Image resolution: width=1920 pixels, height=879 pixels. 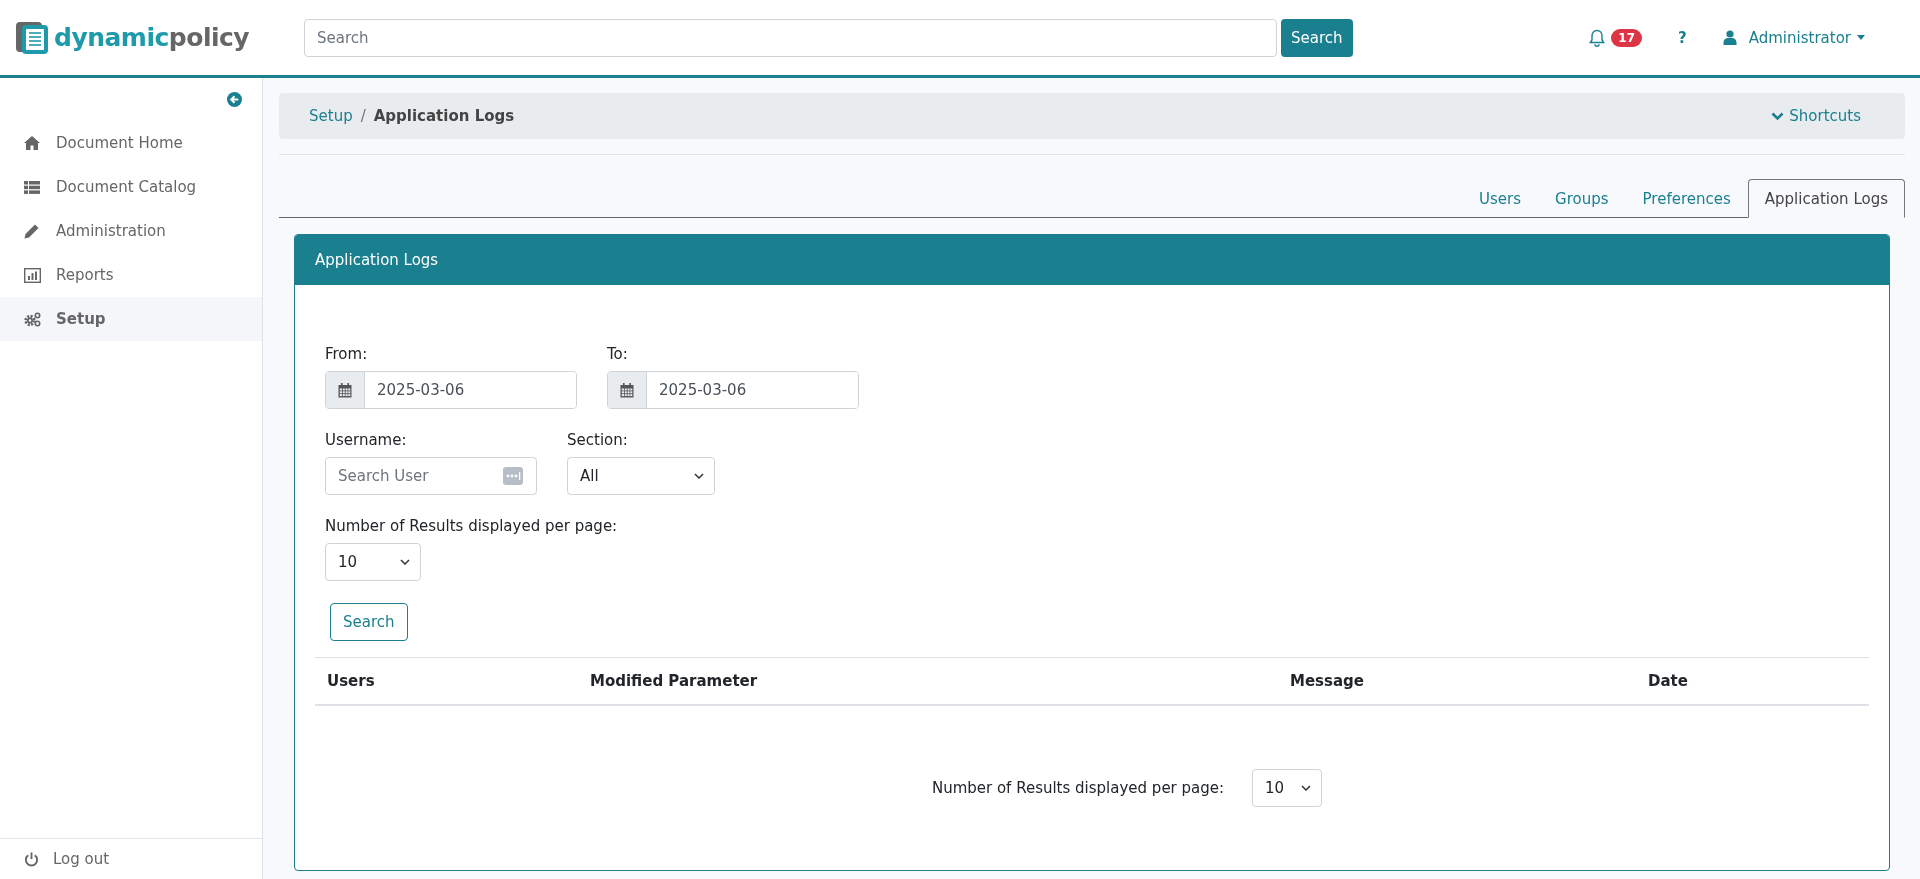 What do you see at coordinates (366, 440) in the screenshot?
I see `field-label: Username:` at bounding box center [366, 440].